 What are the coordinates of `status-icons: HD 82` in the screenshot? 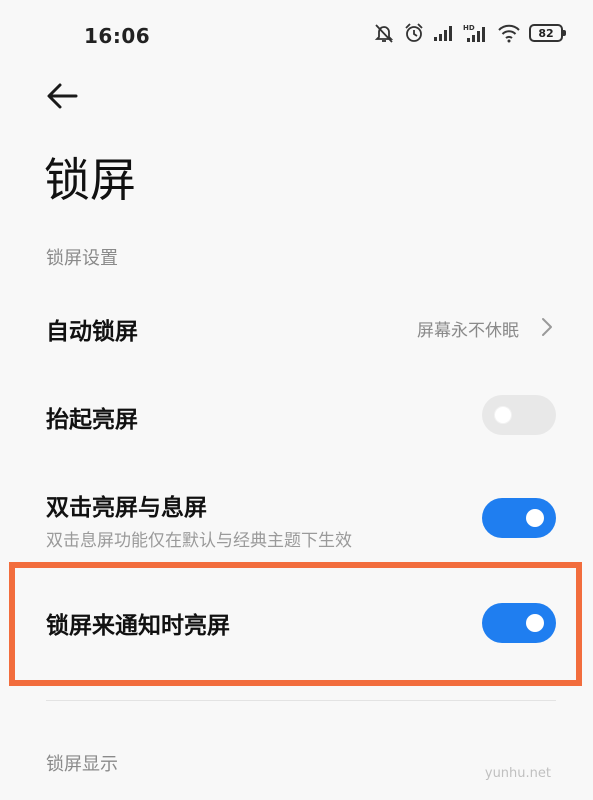 It's located at (469, 33).